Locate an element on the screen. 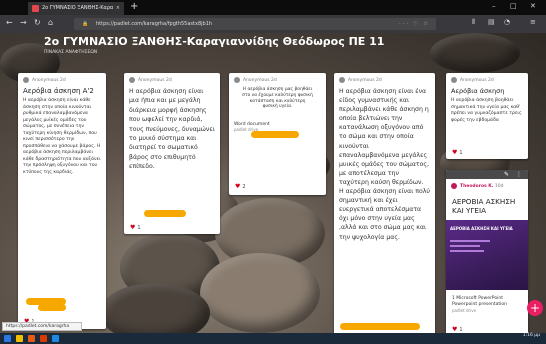 The image size is (546, 344). padlet-subtitle: ΠΙΝΑΚΑΣ ΑΝΑΦΤΗΣΕΩΝ is located at coordinates (71, 52).